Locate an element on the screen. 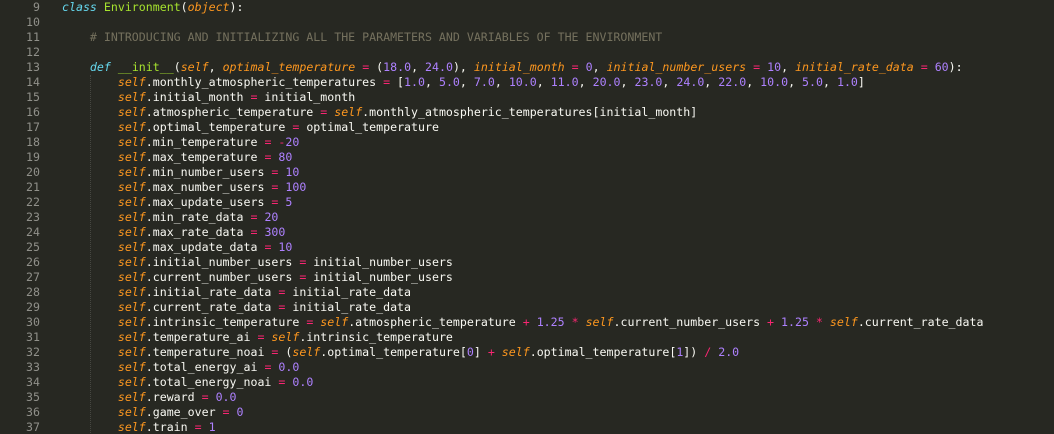  line-number: 36 is located at coordinates (33, 412).